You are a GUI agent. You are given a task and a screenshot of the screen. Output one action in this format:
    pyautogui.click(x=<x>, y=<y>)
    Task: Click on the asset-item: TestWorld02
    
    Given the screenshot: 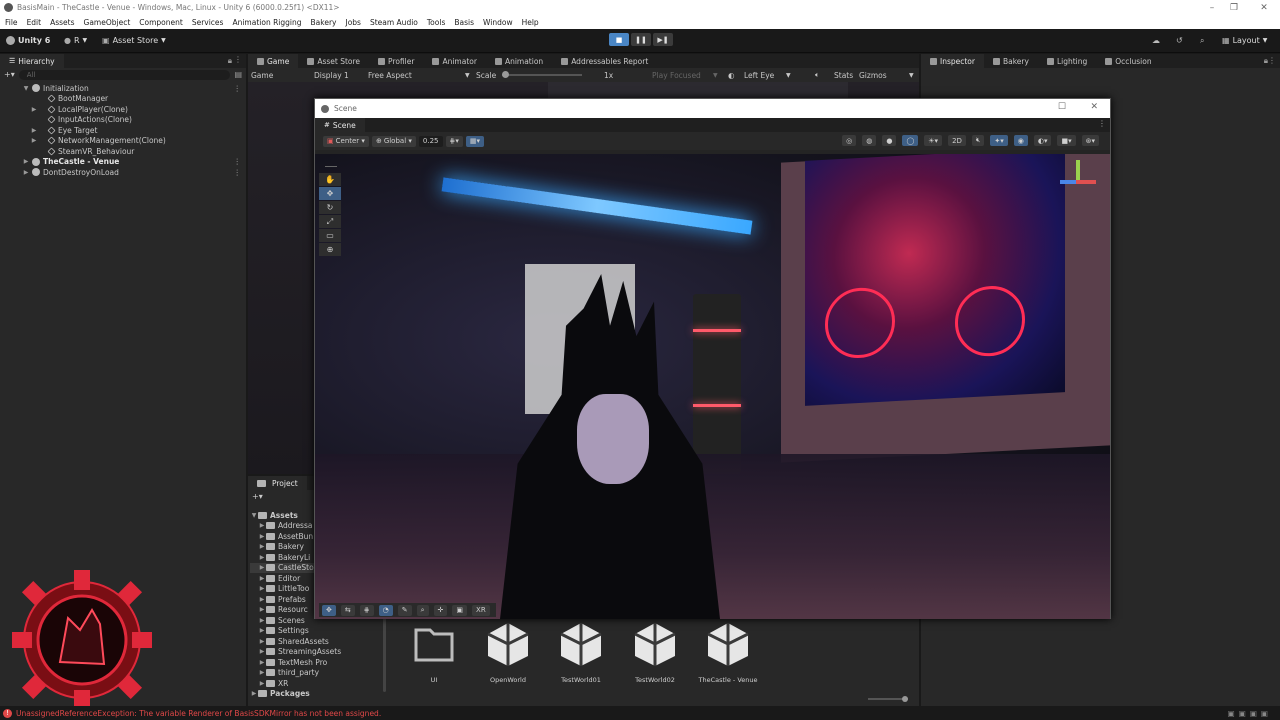 What is the action you would take?
    pyautogui.click(x=655, y=652)
    